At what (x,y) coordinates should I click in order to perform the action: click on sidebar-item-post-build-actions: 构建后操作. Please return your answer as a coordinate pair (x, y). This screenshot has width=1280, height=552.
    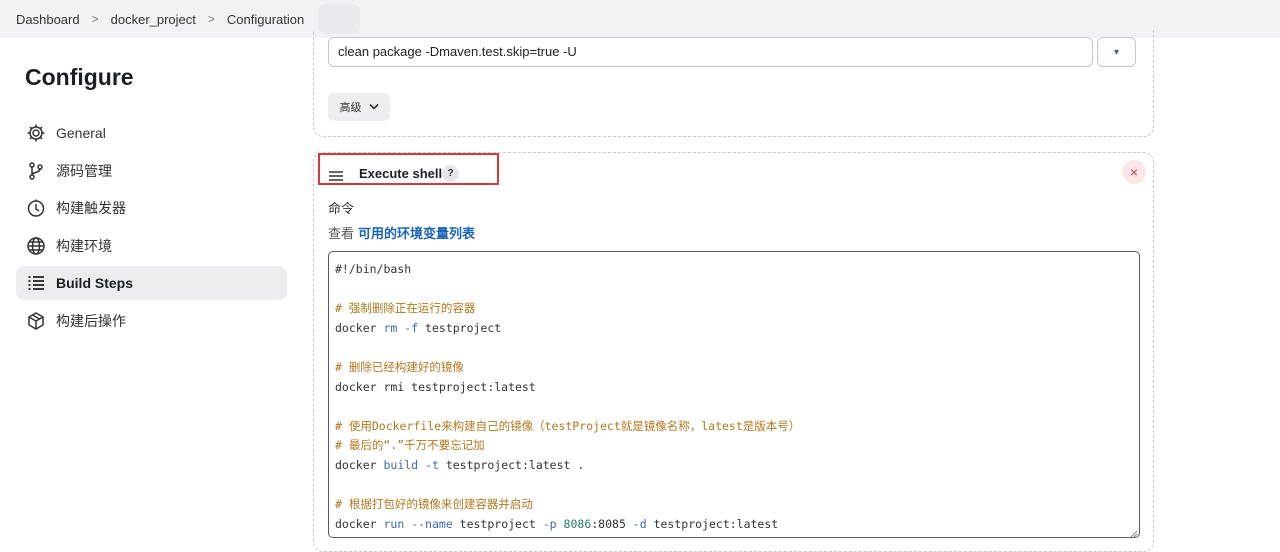
    Looking at the image, I should click on (151, 321).